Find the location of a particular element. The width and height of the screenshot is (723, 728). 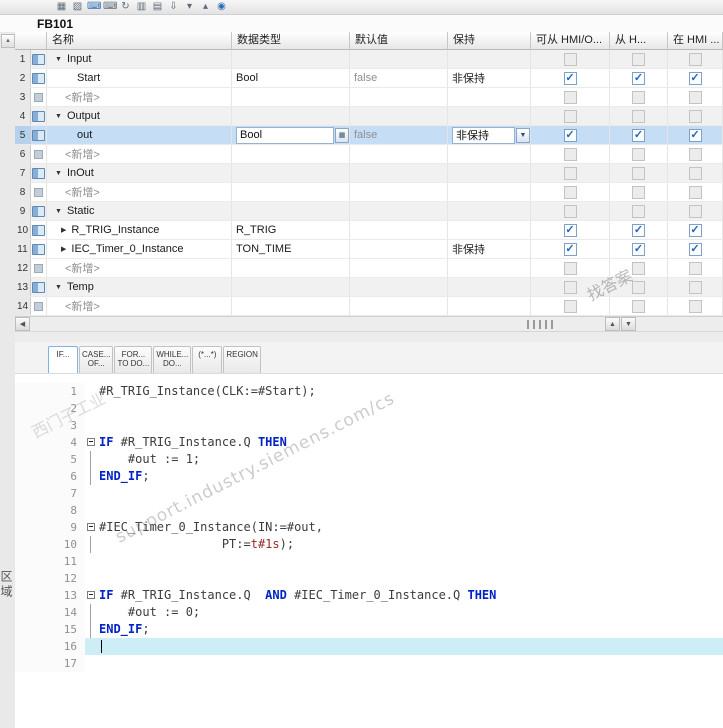

declaration-row-12: 12 <新增> is located at coordinates (369, 268).